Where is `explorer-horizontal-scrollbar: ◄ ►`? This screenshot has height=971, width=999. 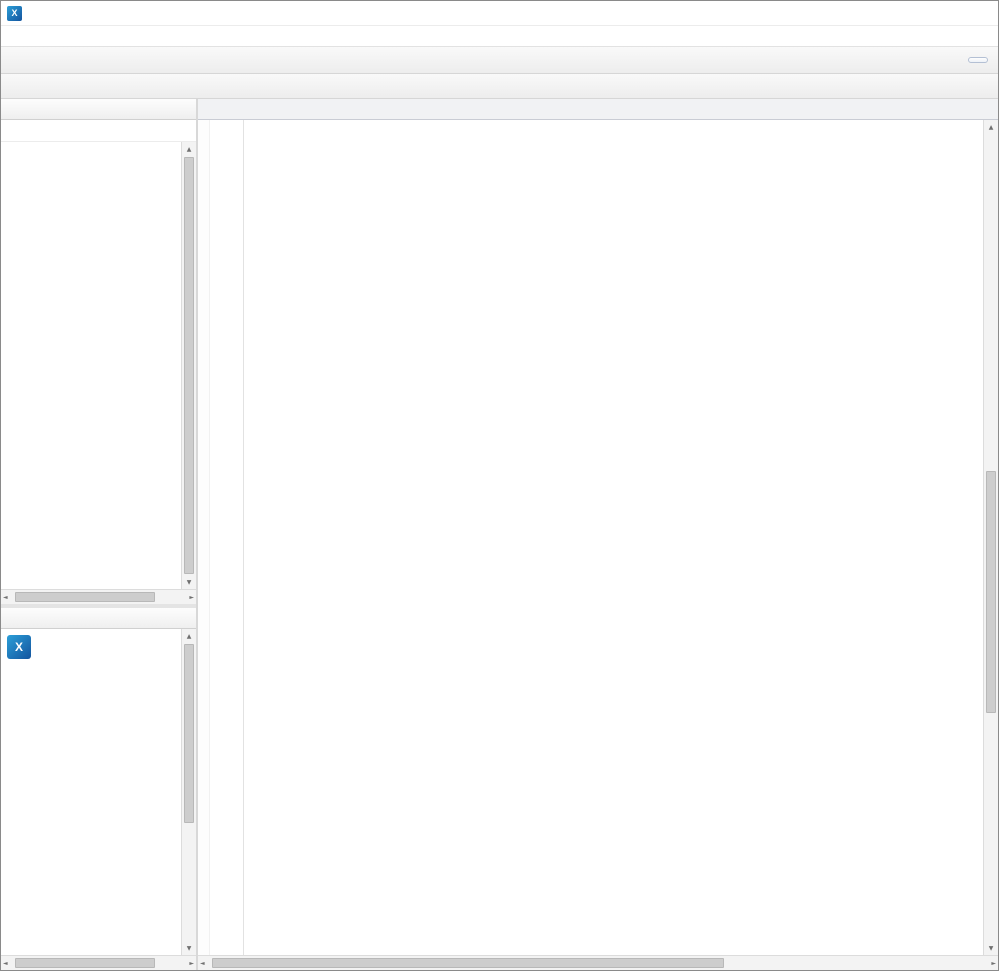 explorer-horizontal-scrollbar: ◄ ► is located at coordinates (98, 596).